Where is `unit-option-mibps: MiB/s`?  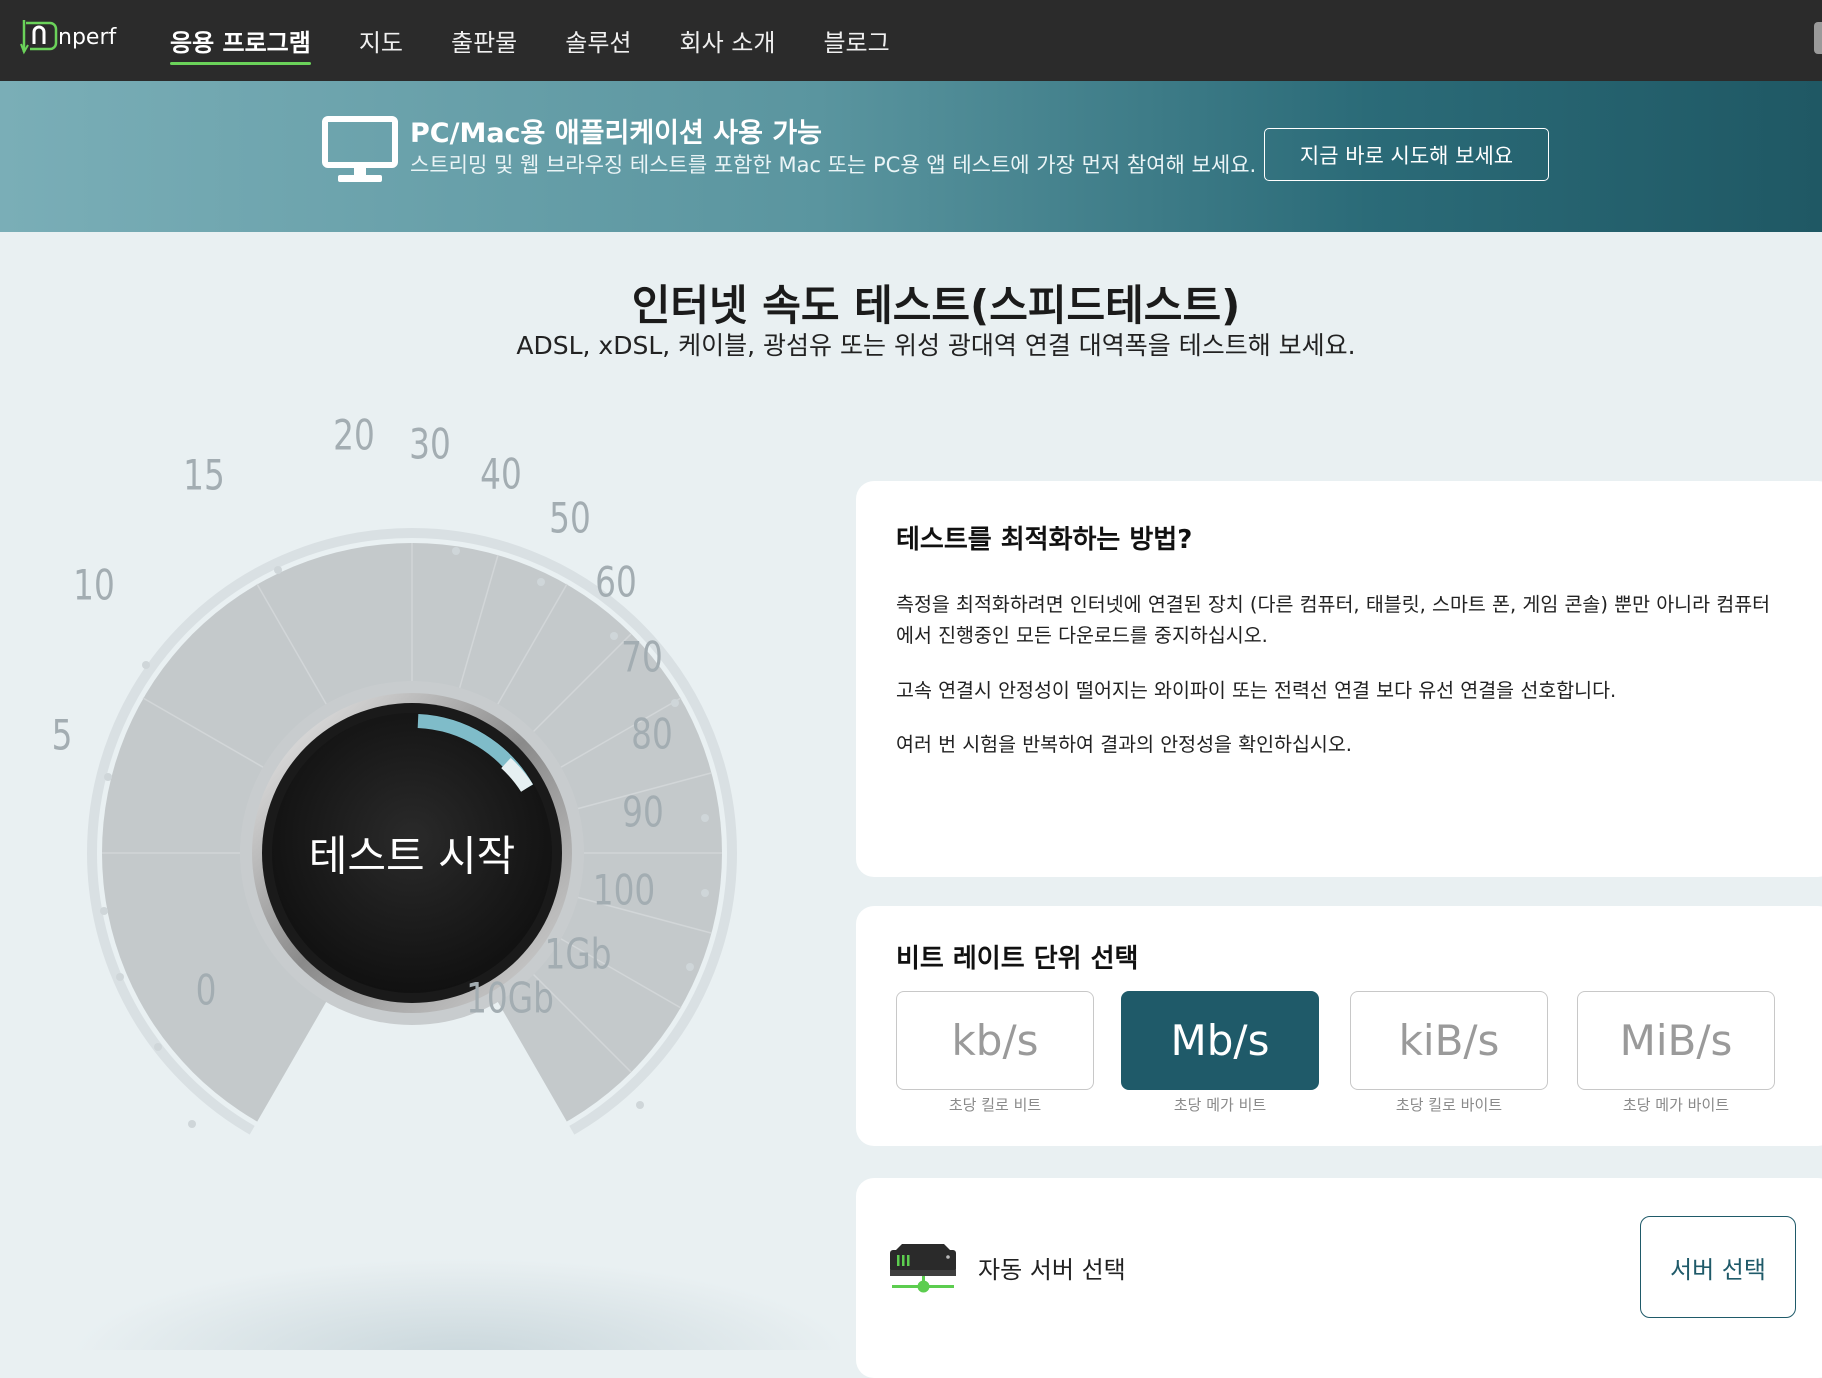 unit-option-mibps: MiB/s is located at coordinates (1676, 1040).